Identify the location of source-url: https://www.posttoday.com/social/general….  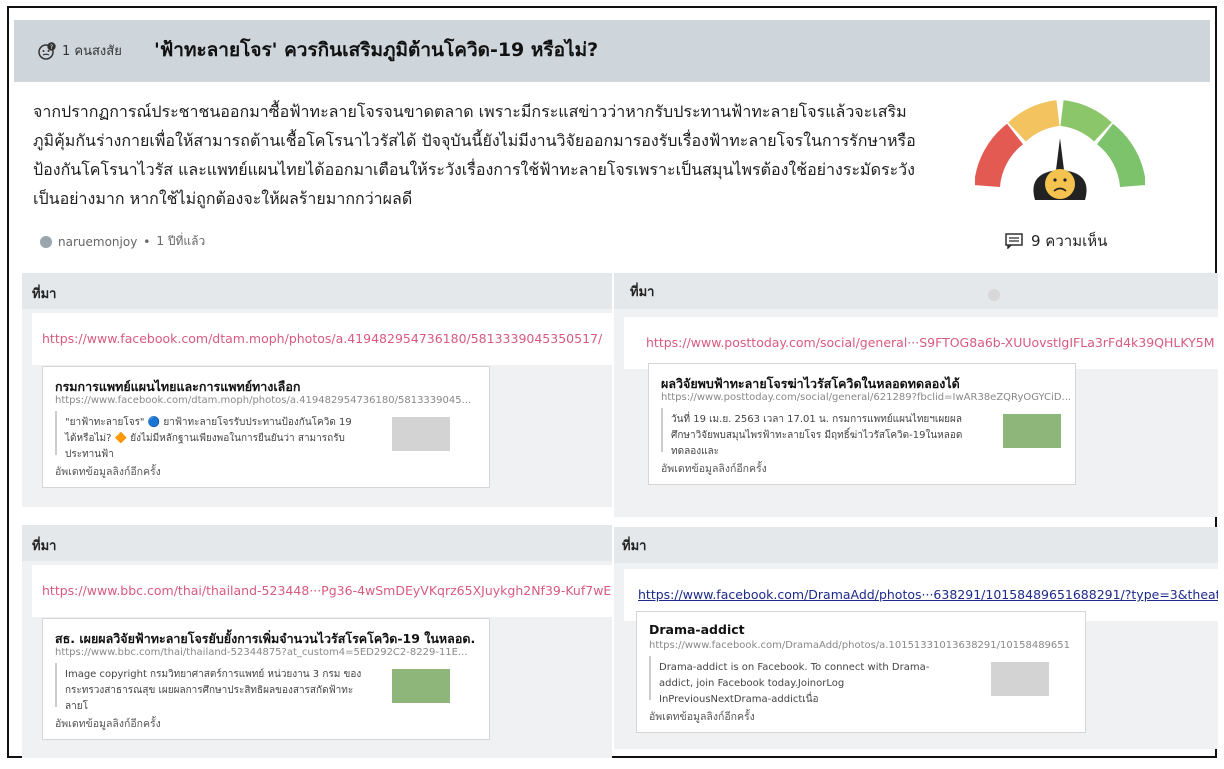
(930, 342).